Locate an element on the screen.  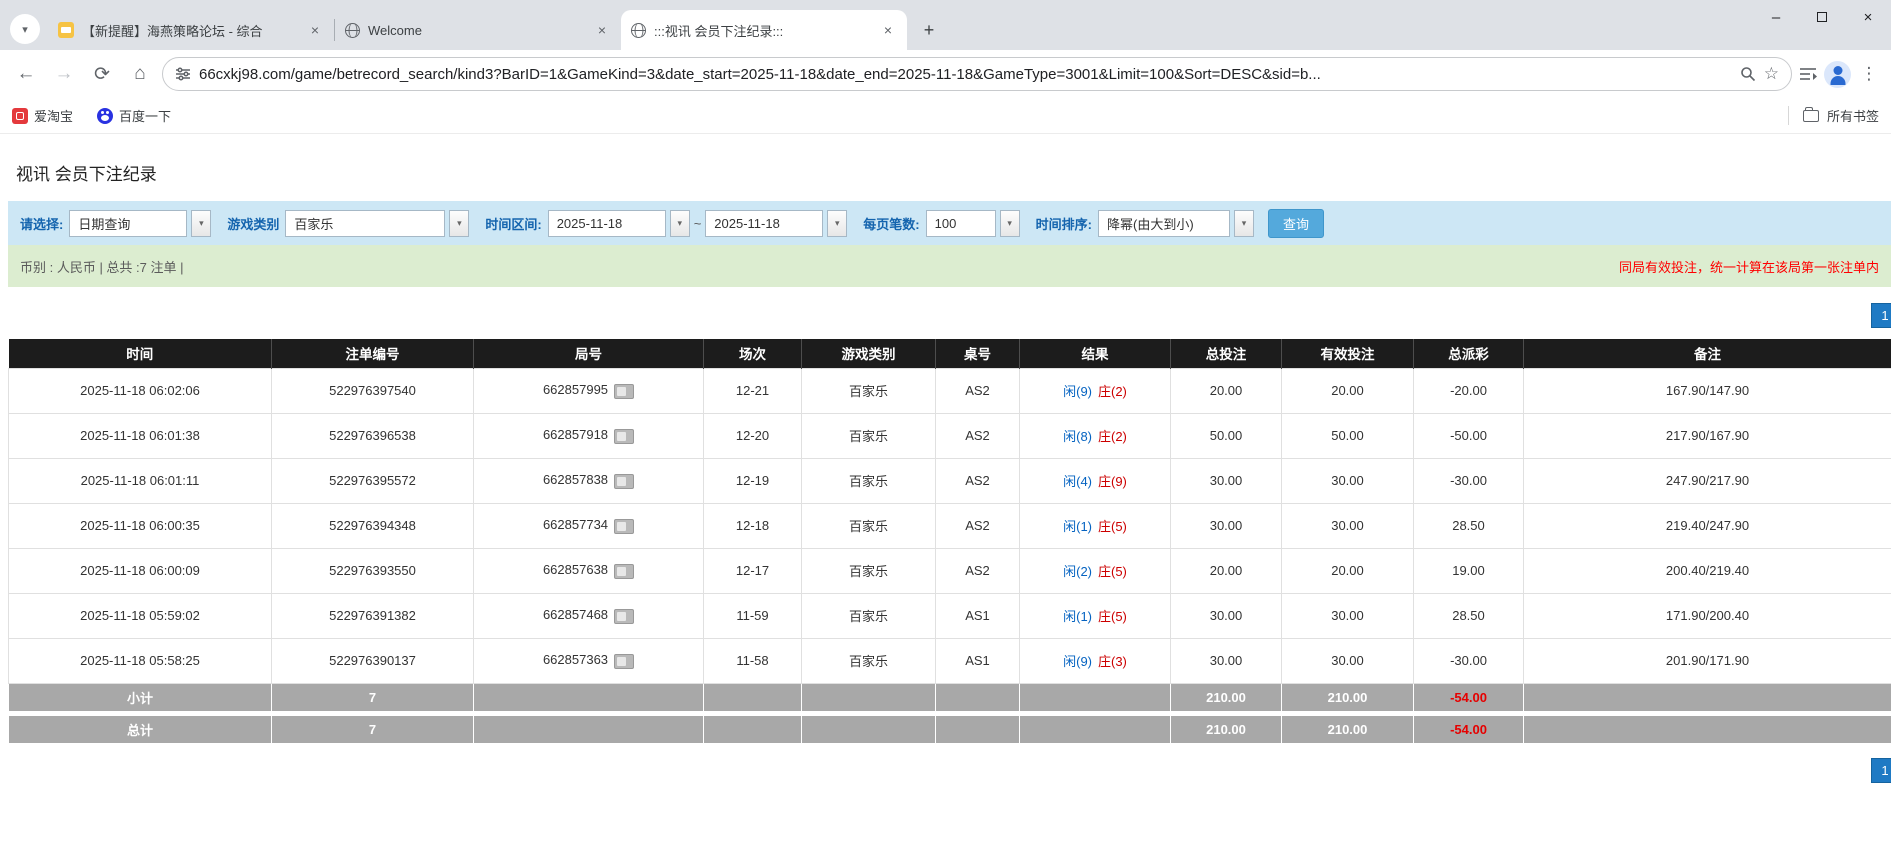
valid-bet-notice: 同局有效投注，统一计算在该局第一张注单内 is located at coordinates (1748, 267).